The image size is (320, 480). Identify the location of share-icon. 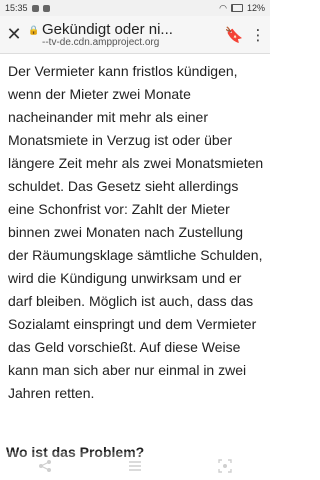
(45, 466).